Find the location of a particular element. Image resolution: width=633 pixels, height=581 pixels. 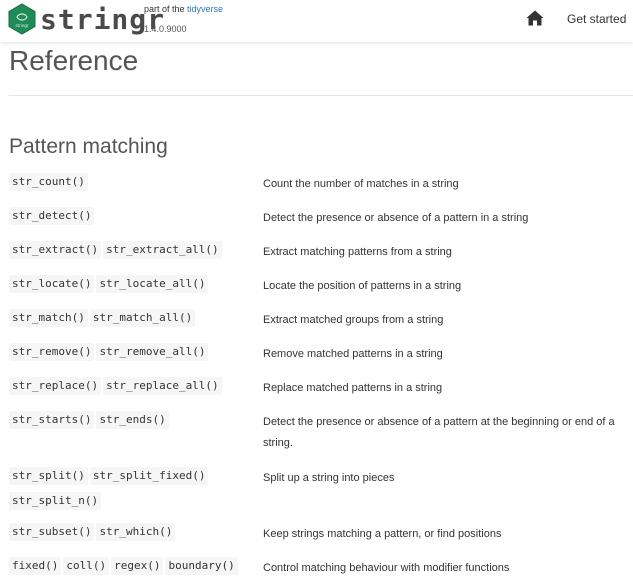

function-link: str_extract() is located at coordinates (55, 250).